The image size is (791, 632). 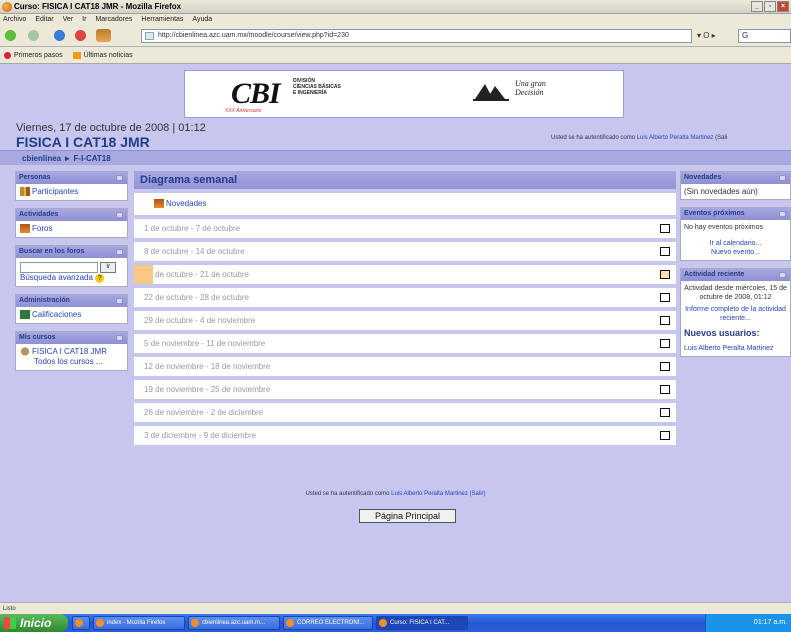 I want to click on quick-launch-icon, so click(x=79, y=623).